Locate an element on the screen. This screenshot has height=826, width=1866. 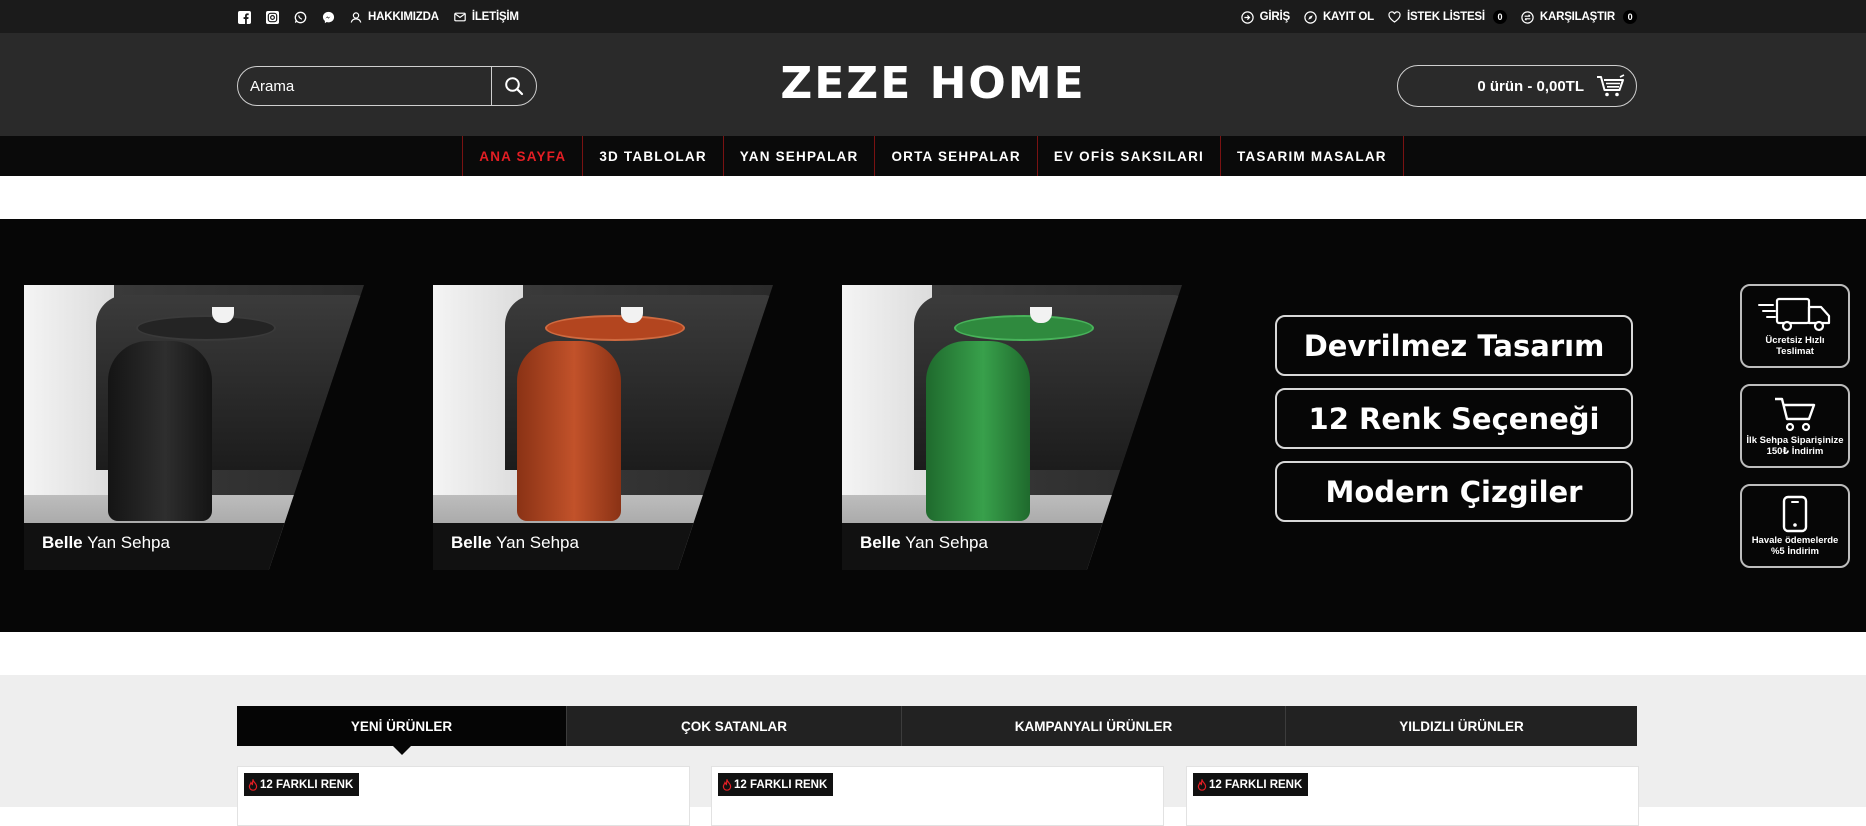
cart-button: 0 ürün - 0,00TL is located at coordinates (1517, 86).